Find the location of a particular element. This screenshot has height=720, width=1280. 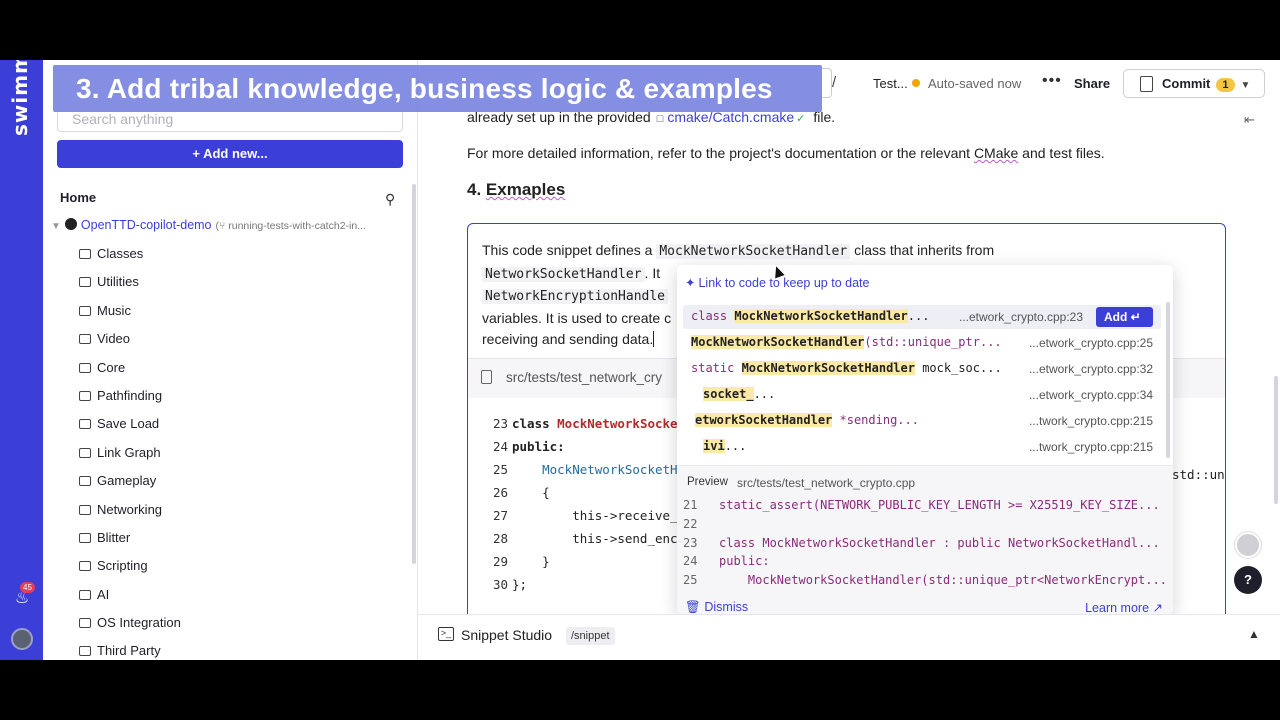

popup-scrollbar is located at coordinates (1168, 380).